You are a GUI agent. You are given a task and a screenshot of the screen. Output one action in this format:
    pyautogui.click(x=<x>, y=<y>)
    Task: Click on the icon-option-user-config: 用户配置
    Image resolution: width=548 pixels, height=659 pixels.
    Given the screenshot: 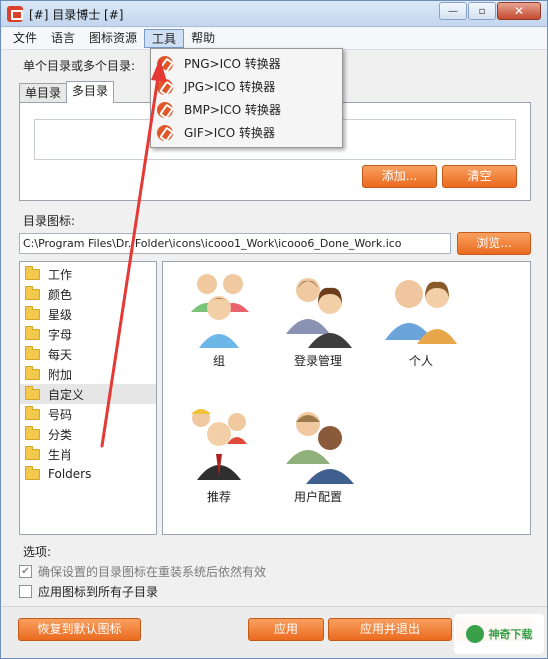 What is the action you would take?
    pyautogui.click(x=318, y=454)
    